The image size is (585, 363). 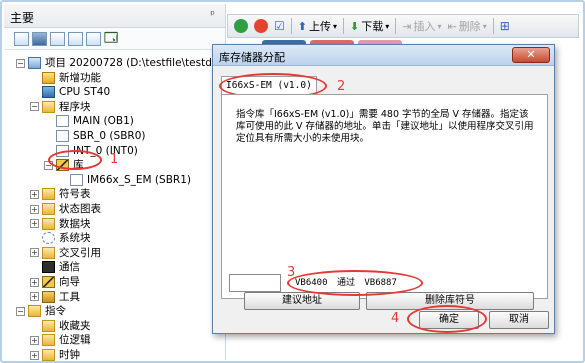 What do you see at coordinates (85, 92) in the screenshot?
I see `tree-item-label: CPU ST40` at bounding box center [85, 92].